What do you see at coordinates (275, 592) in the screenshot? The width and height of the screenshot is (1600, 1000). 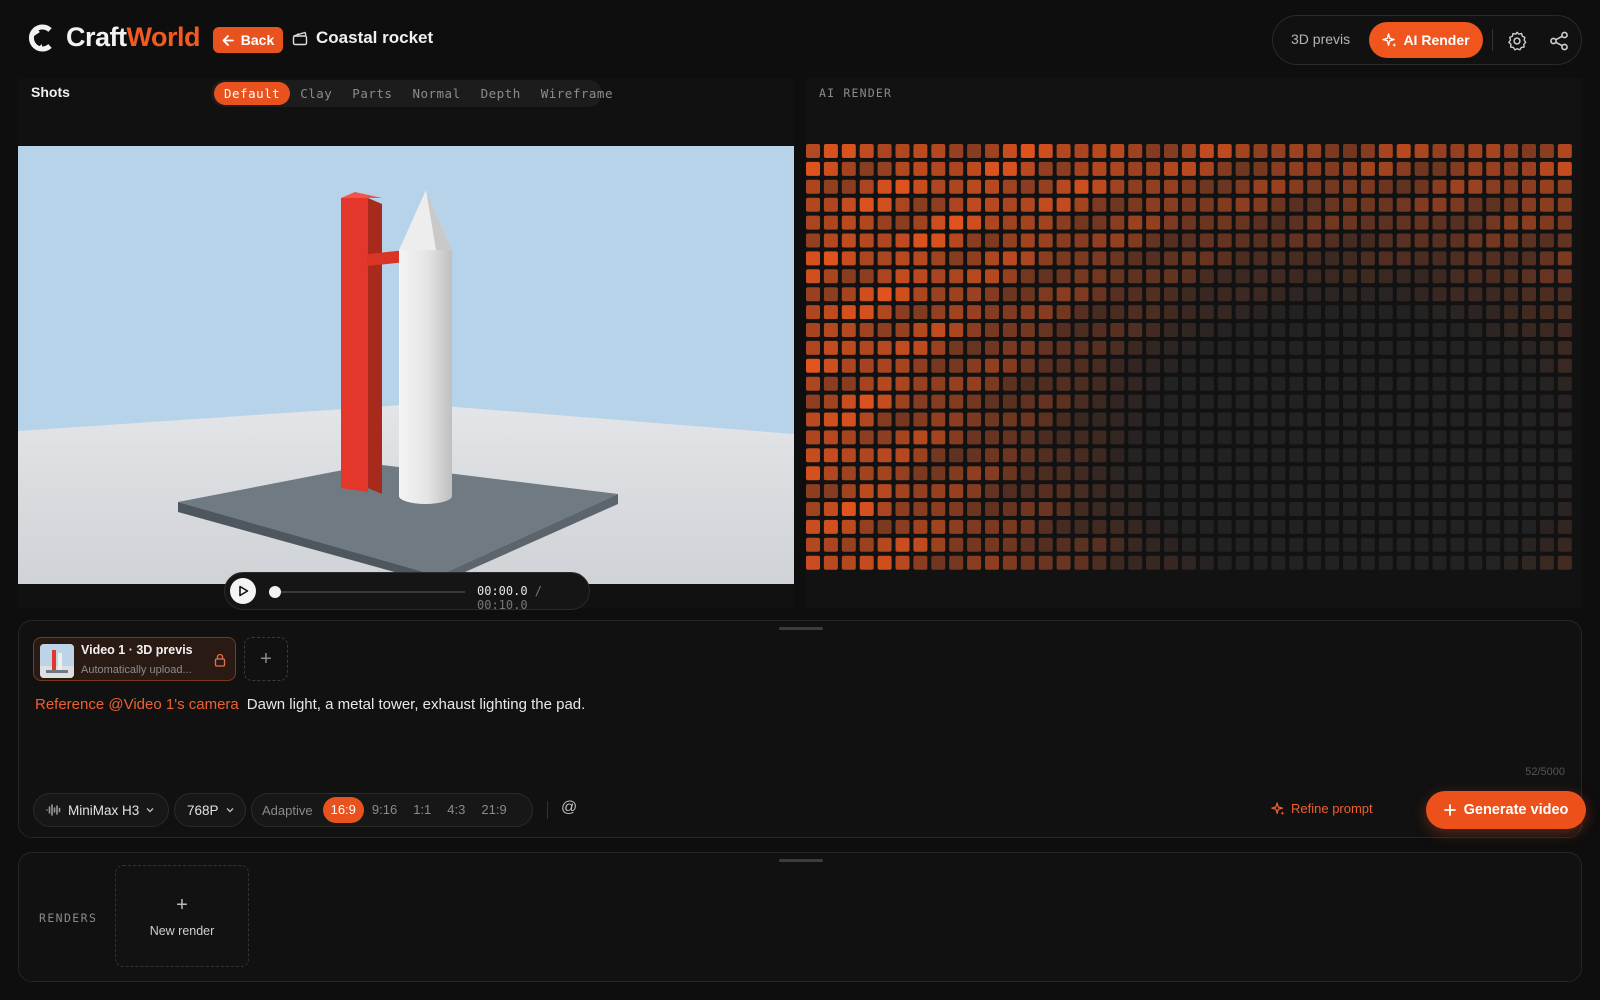 I see `timeline-scrubber` at bounding box center [275, 592].